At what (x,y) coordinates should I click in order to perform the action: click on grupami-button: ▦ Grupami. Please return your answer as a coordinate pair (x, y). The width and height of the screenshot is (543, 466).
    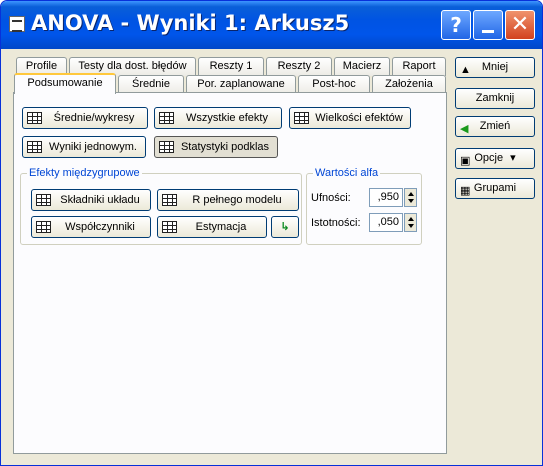
    Looking at the image, I should click on (495, 188).